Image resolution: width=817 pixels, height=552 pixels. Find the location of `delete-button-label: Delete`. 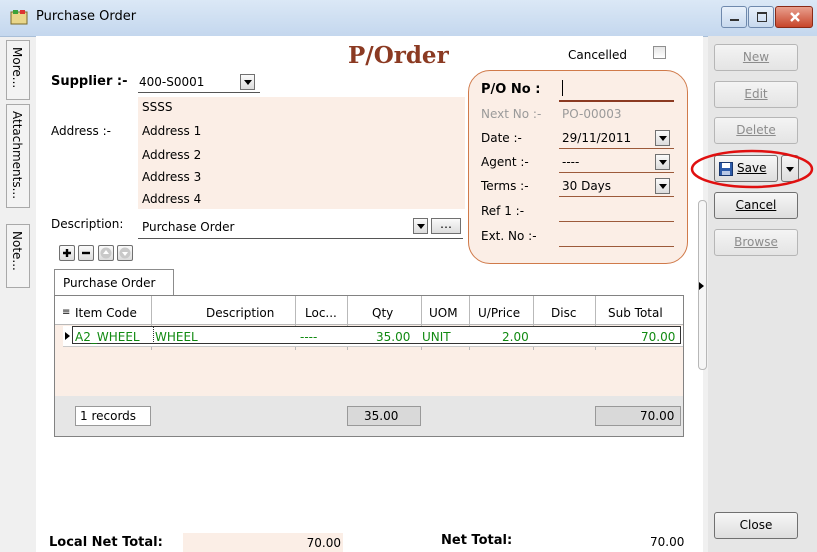

delete-button-label: Delete is located at coordinates (756, 130).